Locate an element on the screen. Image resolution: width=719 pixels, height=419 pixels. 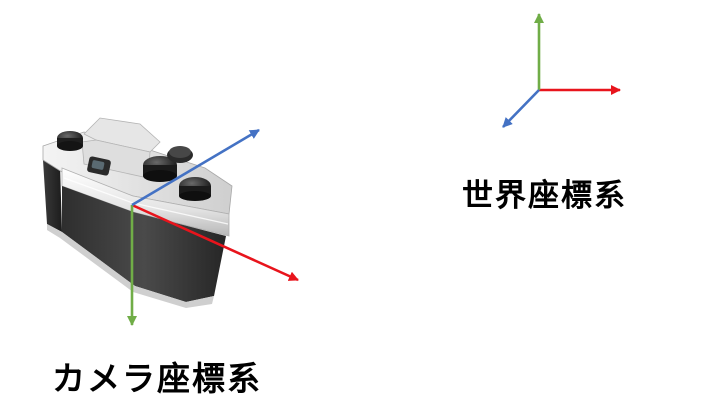
camera-side-face is located at coordinates (52, 196).